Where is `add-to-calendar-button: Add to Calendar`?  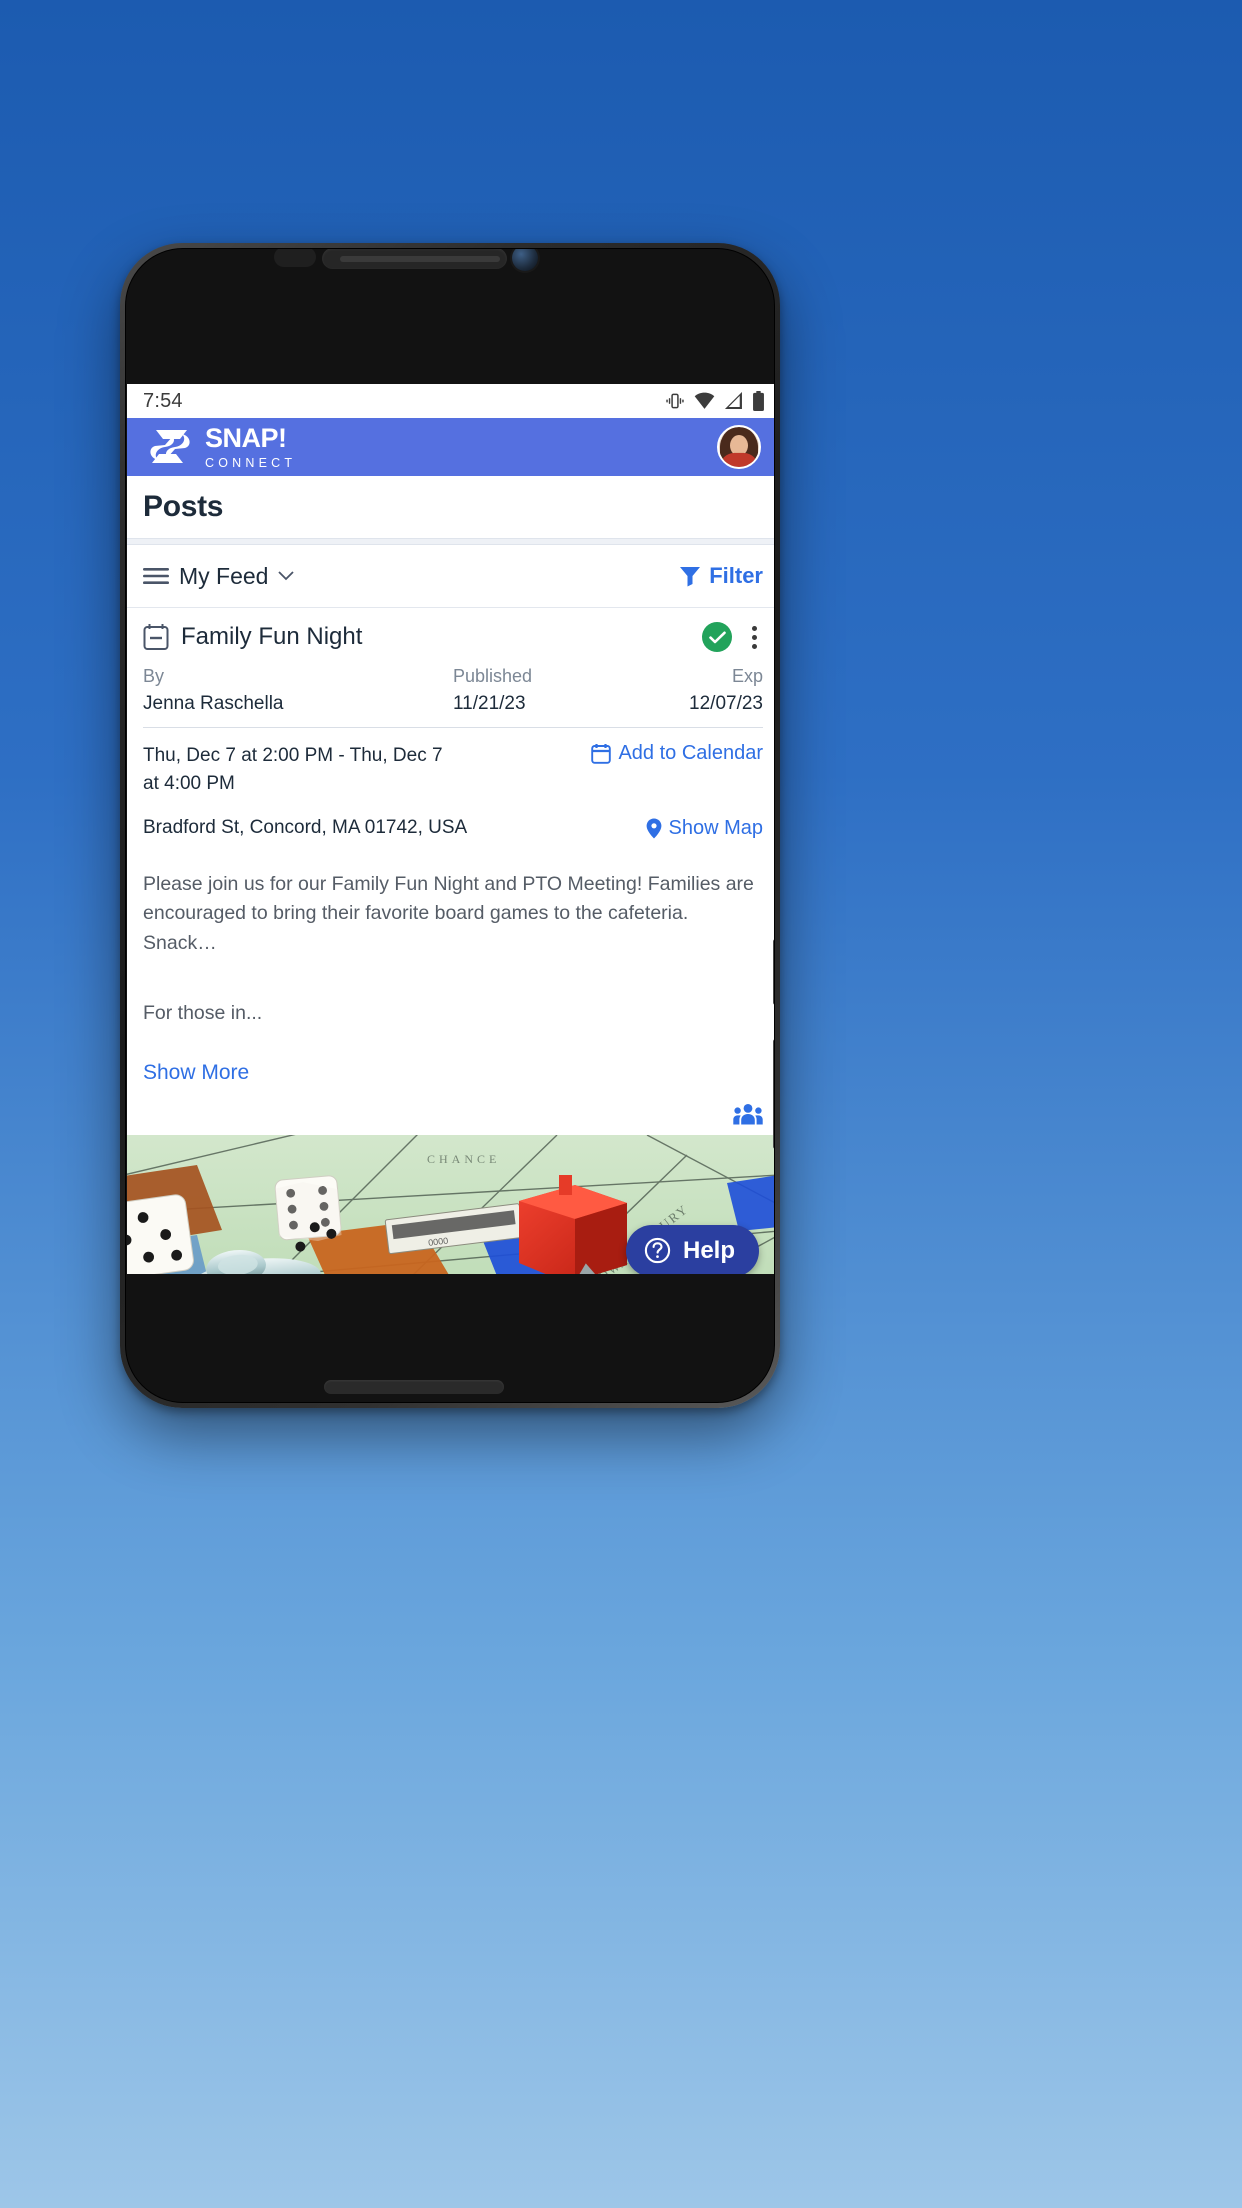
add-to-calendar-button: Add to Calendar is located at coordinates (677, 753).